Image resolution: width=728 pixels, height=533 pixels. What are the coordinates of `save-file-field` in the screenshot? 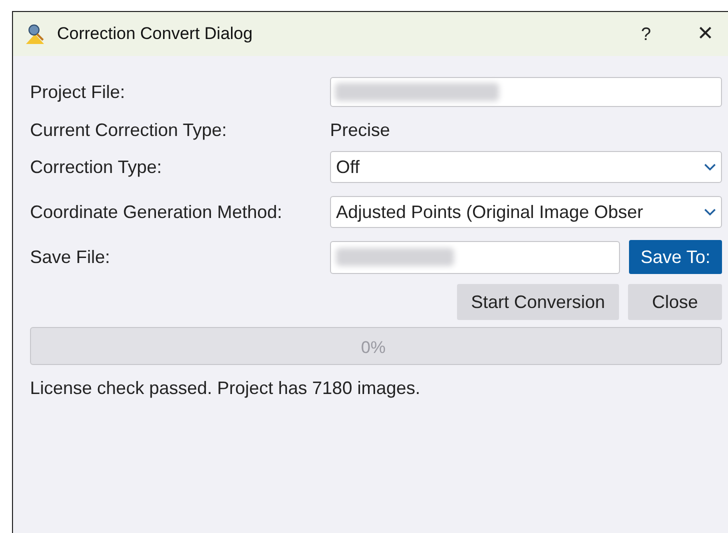 It's located at (475, 257).